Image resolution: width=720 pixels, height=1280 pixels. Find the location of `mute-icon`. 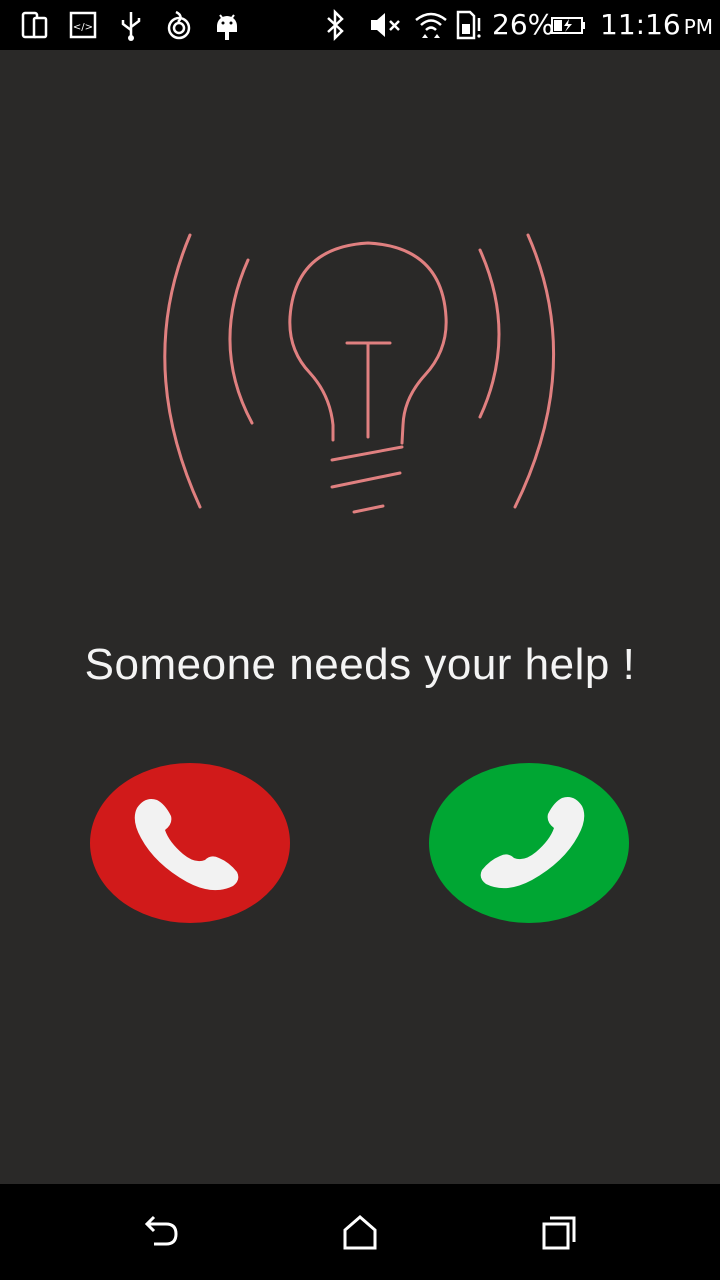

mute-icon is located at coordinates (385, 25).